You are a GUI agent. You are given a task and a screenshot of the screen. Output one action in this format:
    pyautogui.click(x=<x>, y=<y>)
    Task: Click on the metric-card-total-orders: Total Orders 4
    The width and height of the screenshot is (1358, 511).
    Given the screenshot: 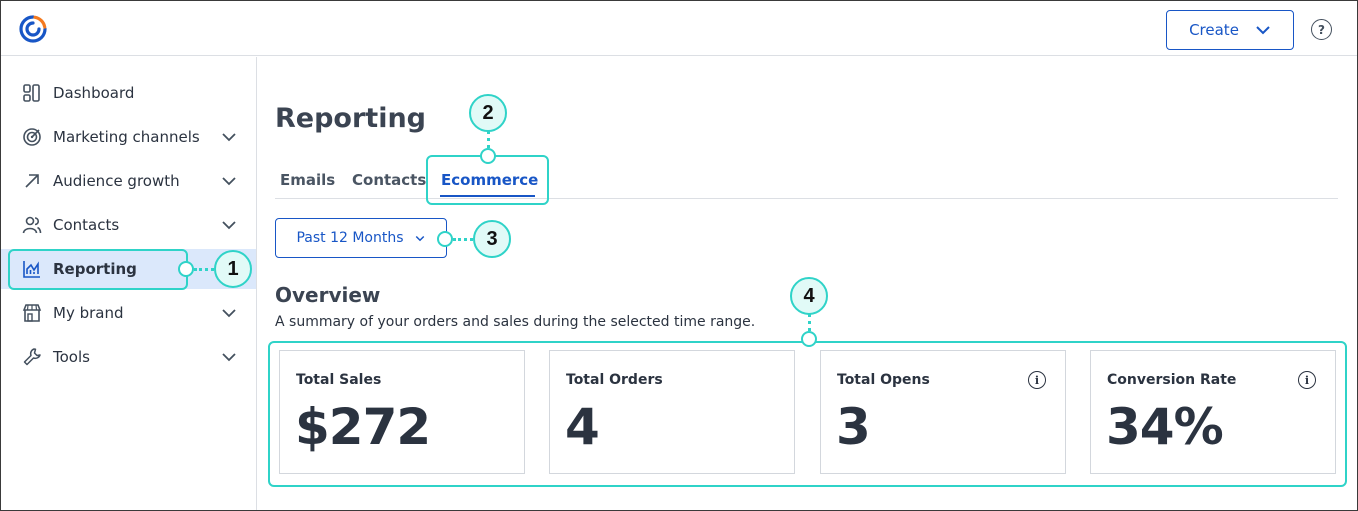 What is the action you would take?
    pyautogui.click(x=672, y=412)
    